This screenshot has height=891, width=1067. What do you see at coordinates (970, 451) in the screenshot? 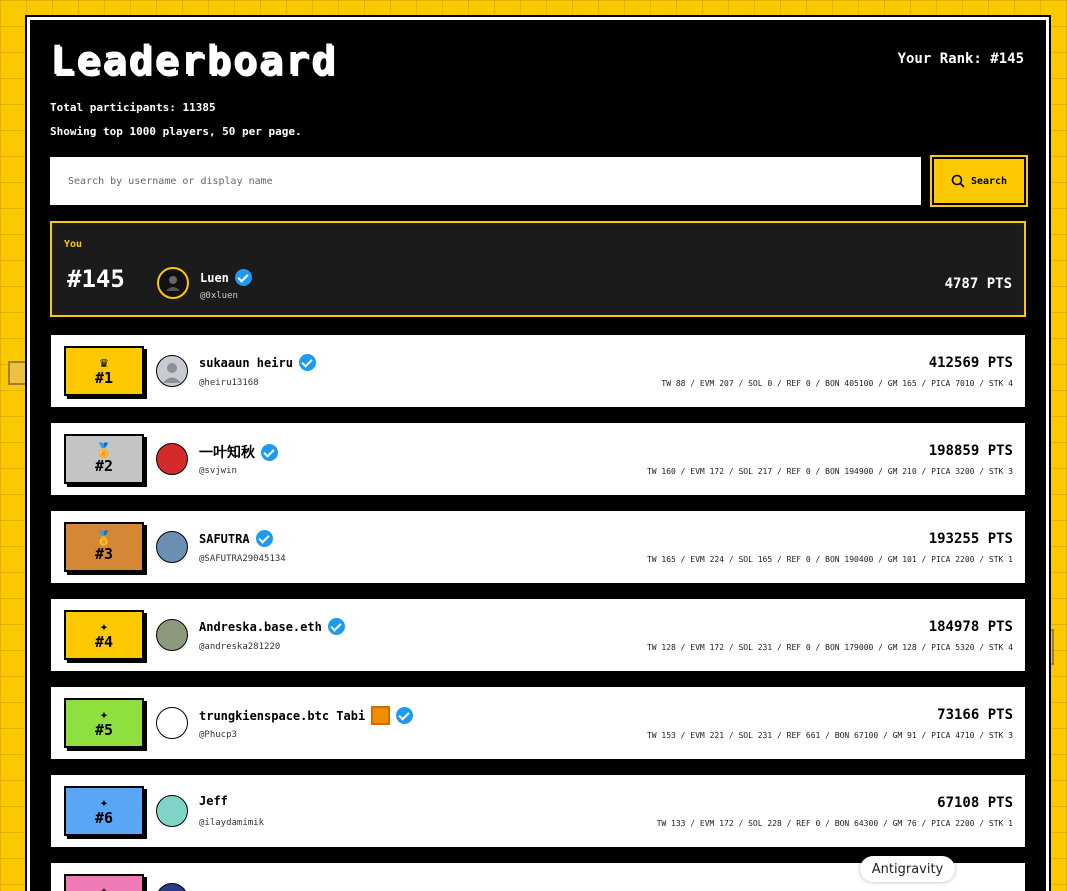
I see `player-points: 198859 PTS` at bounding box center [970, 451].